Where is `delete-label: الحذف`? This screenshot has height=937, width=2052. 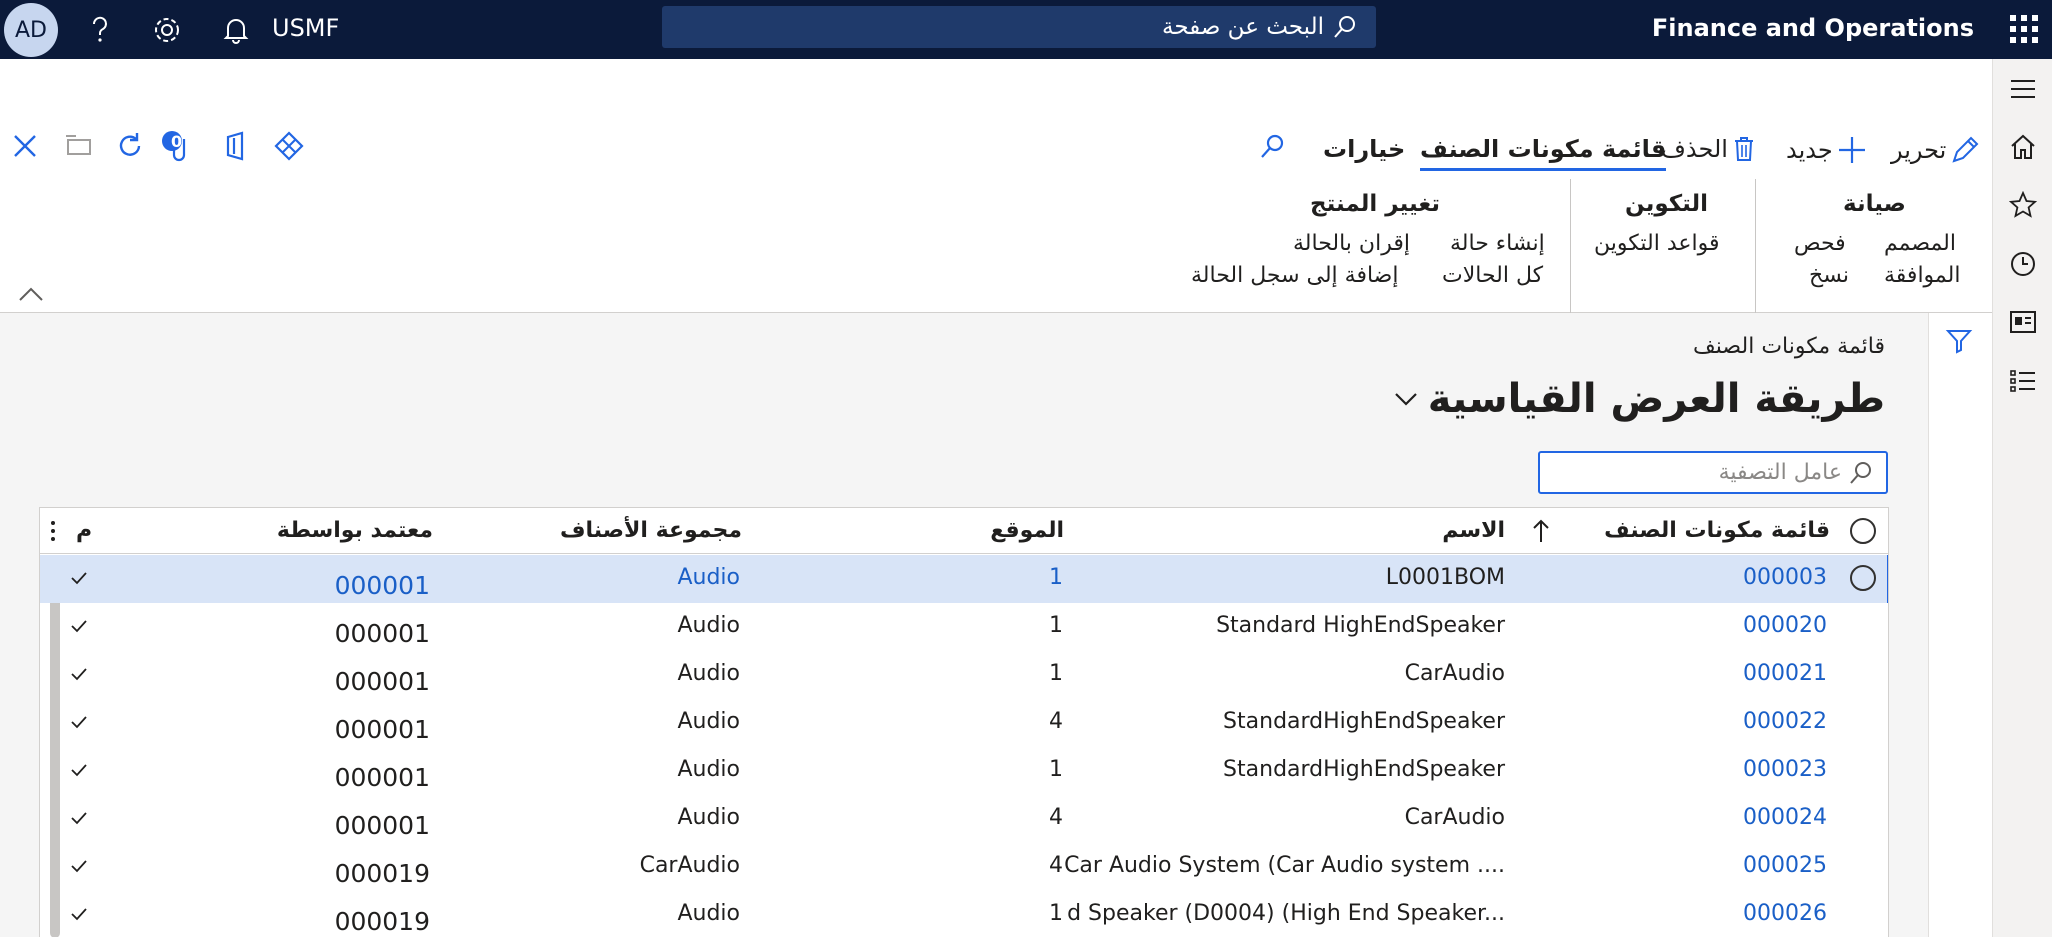 delete-label: الحذف is located at coordinates (1694, 149).